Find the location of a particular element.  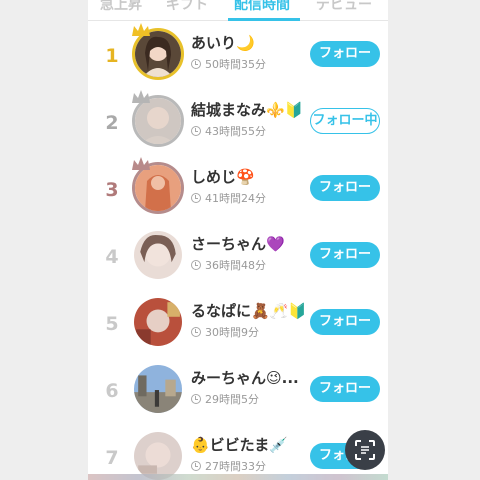

active-tab-indicator is located at coordinates (264, 19).